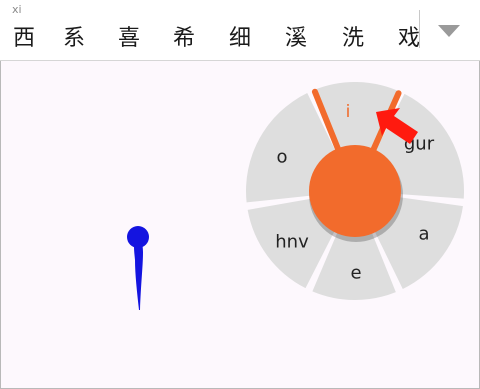  I want to click on stylus-cursor-icon, so click(138, 268).